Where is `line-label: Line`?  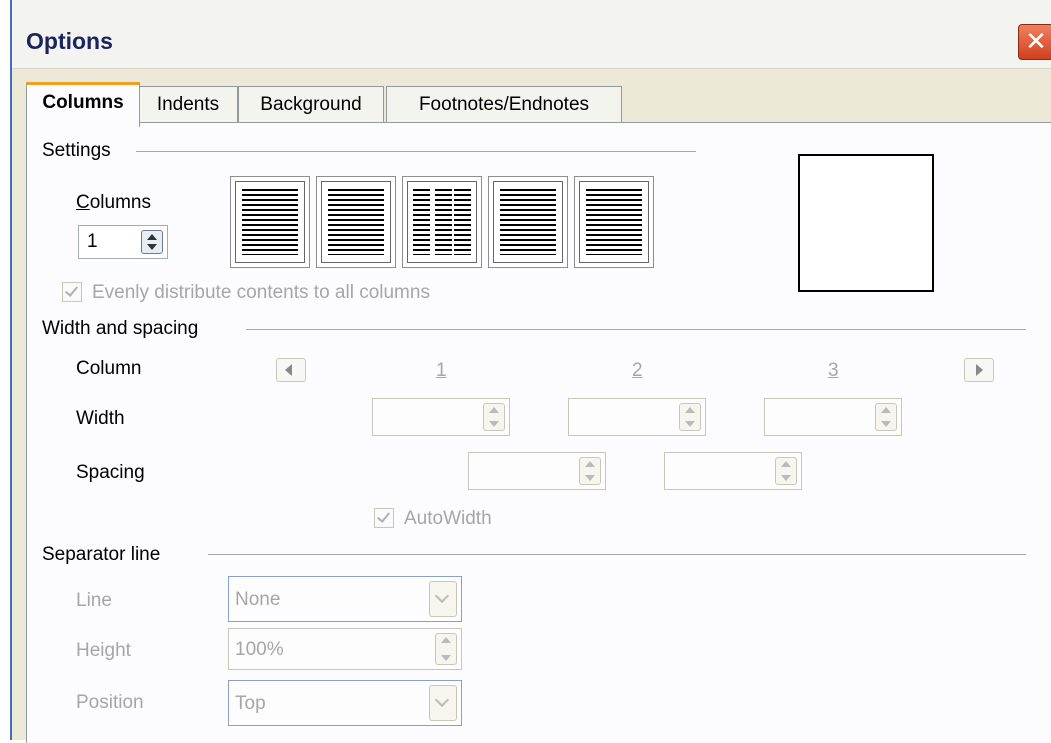
line-label: Line is located at coordinates (94, 600).